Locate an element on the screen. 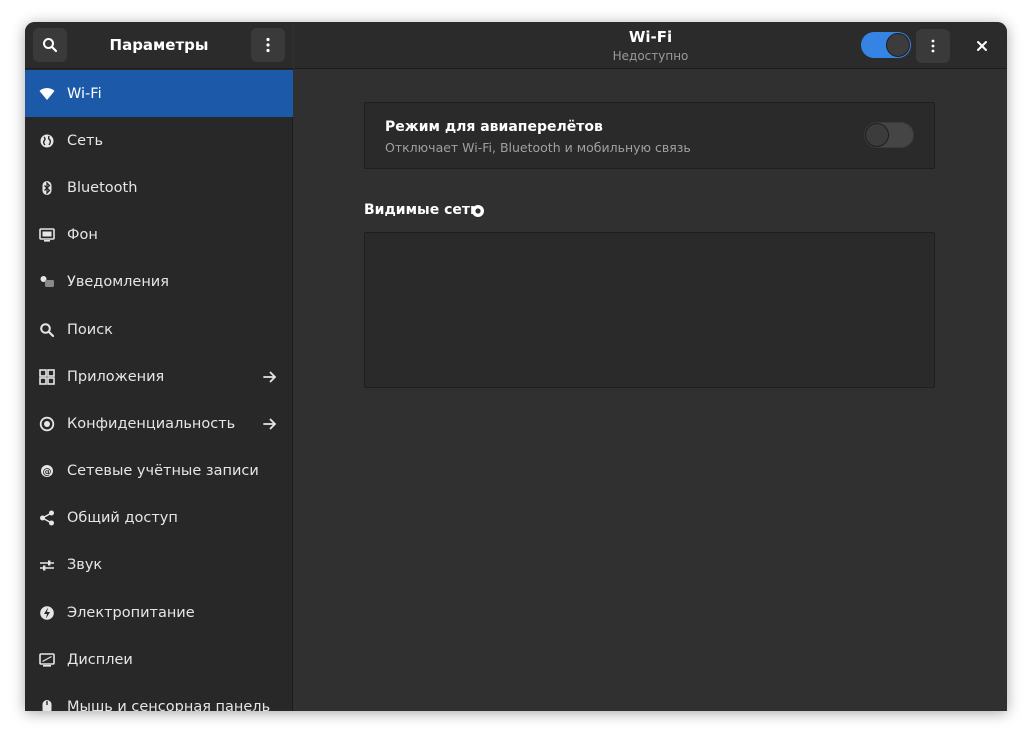  wifi-icon is located at coordinates (47, 94).